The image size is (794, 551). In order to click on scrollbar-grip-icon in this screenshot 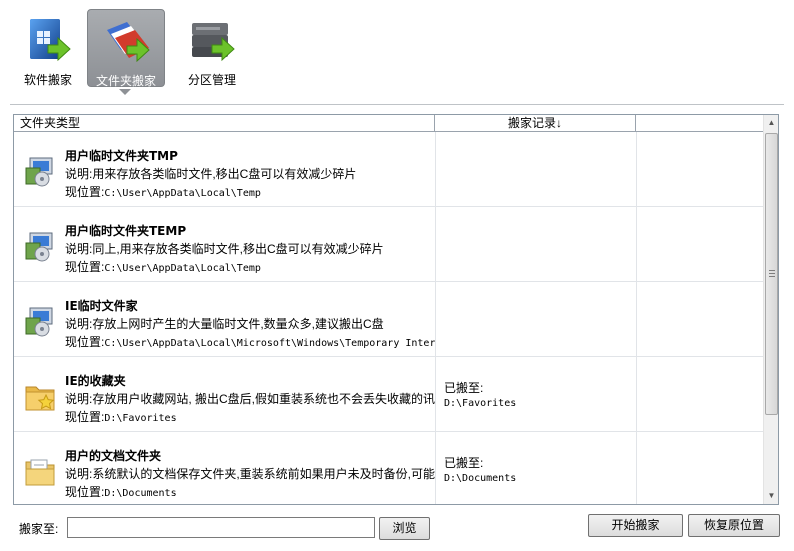, I will do `click(772, 273)`.